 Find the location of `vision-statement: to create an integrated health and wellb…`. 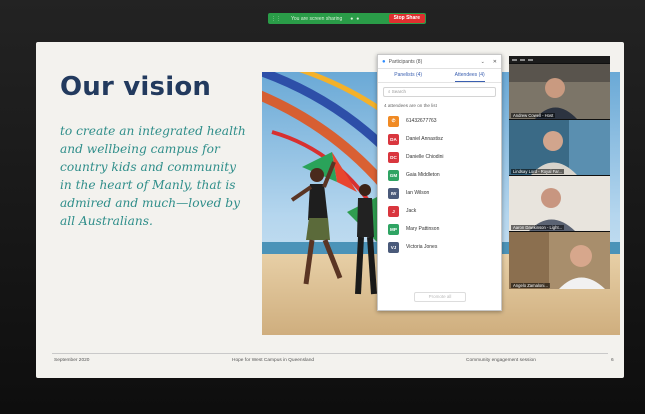

vision-statement: to create an integrated health and wellb… is located at coordinates (153, 176).